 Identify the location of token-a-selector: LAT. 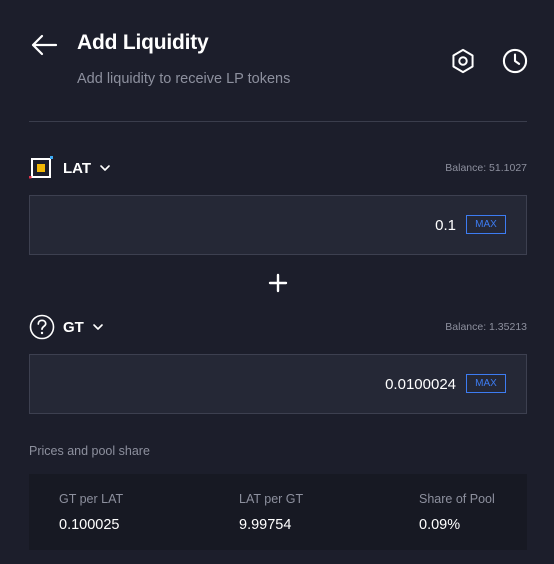
(70, 168).